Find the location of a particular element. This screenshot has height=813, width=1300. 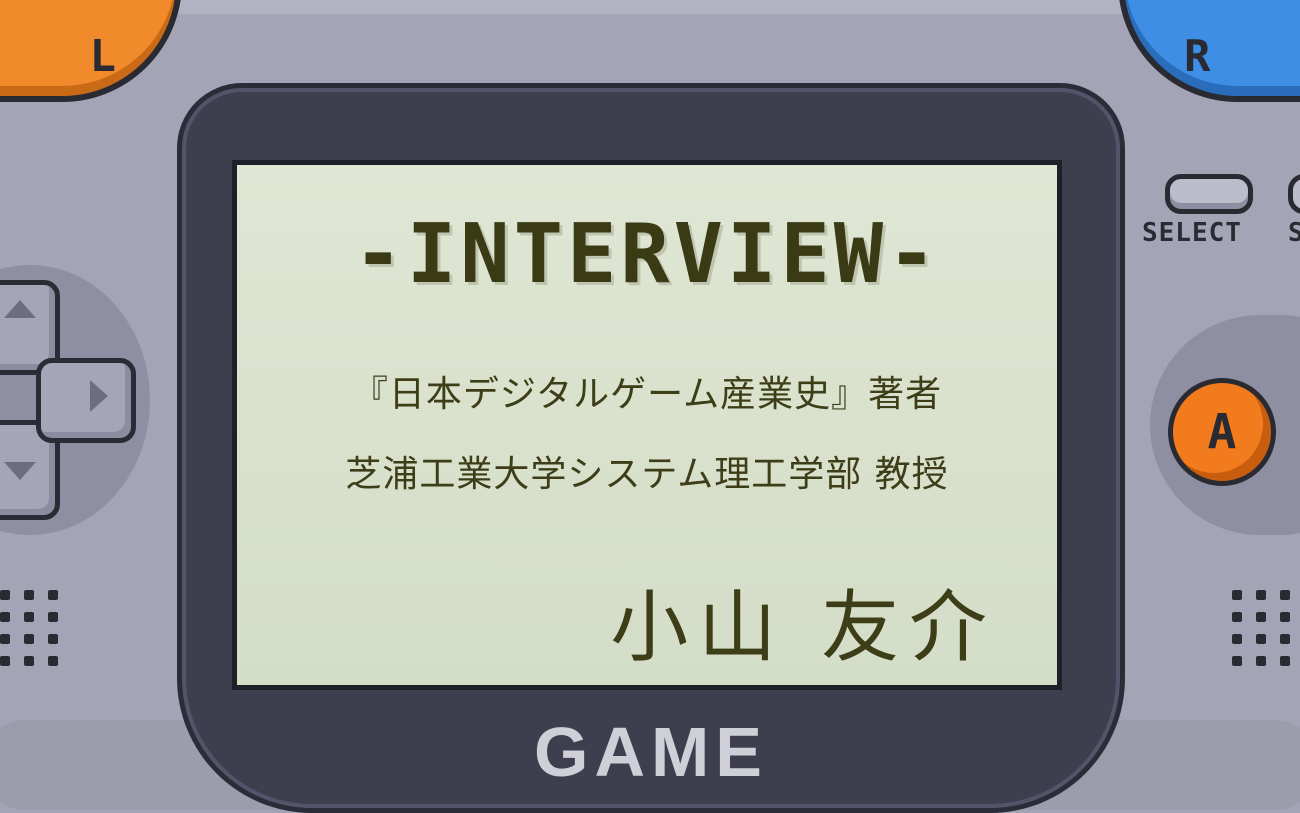

arrow-up-icon is located at coordinates (20, 309).